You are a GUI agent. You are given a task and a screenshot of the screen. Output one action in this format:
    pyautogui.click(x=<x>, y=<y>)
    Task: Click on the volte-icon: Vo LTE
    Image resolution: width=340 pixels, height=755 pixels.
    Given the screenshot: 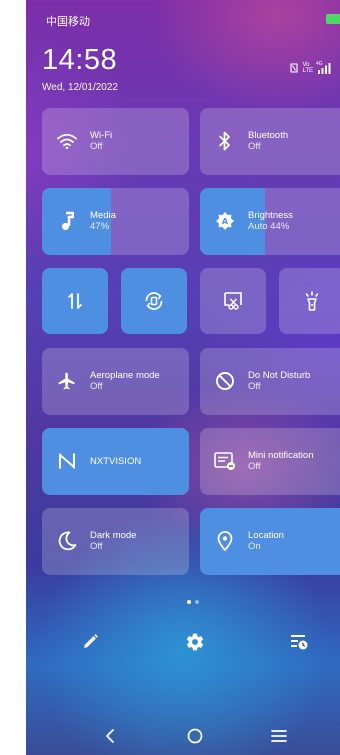 What is the action you would take?
    pyautogui.click(x=307, y=68)
    